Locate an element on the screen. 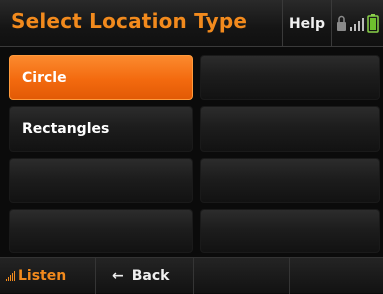 This screenshot has height=294, width=383. location-type-circle: Circle is located at coordinates (101, 77).